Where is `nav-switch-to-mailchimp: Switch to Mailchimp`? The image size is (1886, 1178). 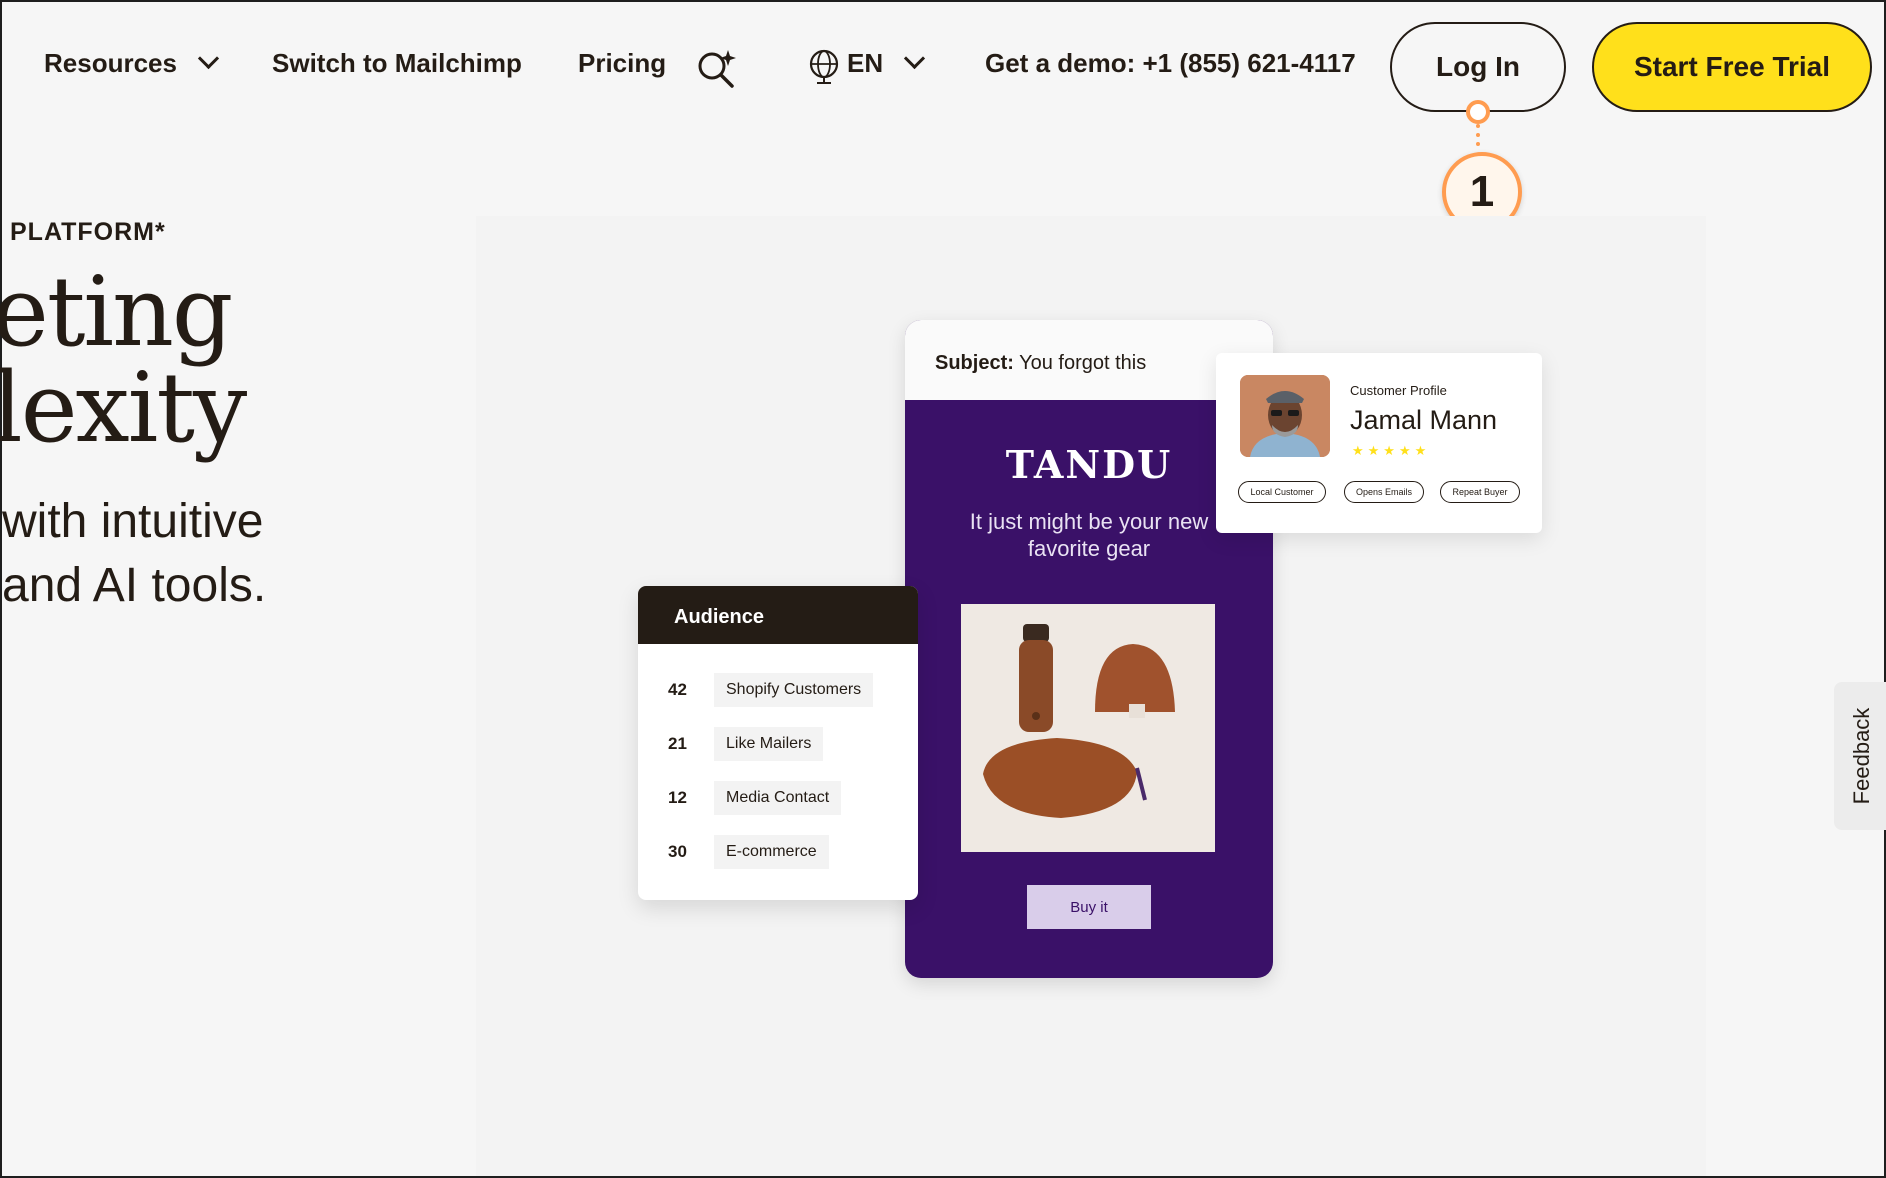 nav-switch-to-mailchimp: Switch to Mailchimp is located at coordinates (397, 63).